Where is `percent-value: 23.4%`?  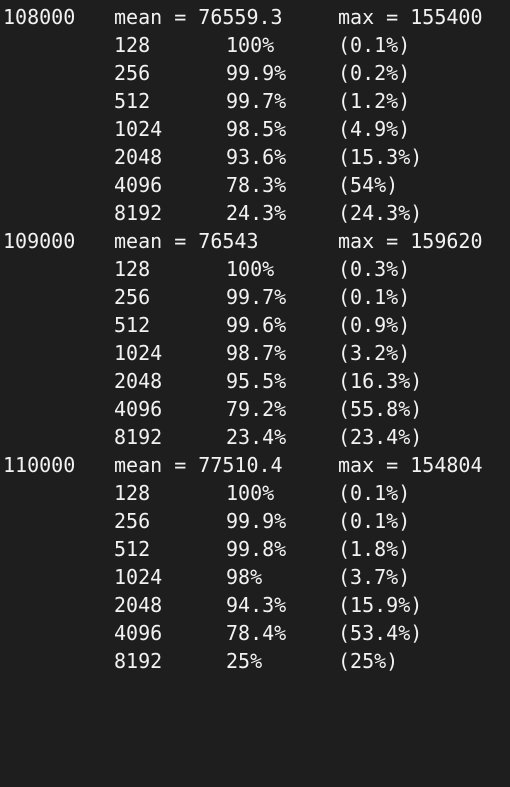
percent-value: 23.4% is located at coordinates (256, 437).